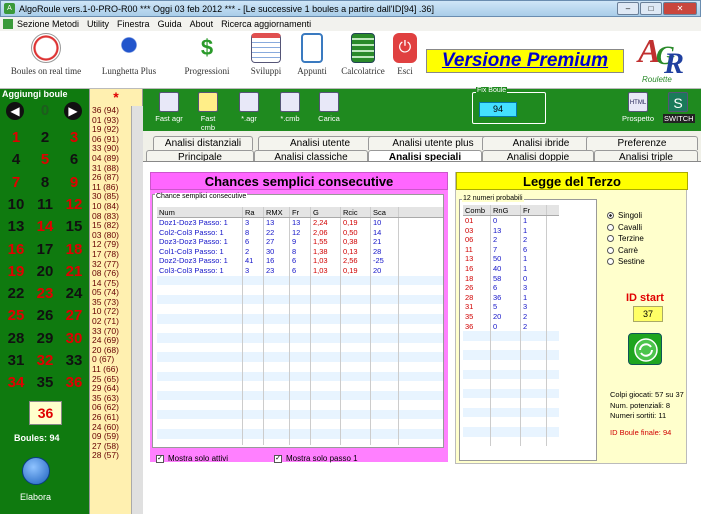 This screenshot has width=701, height=514. I want to click on number-16: 16, so click(16, 250).